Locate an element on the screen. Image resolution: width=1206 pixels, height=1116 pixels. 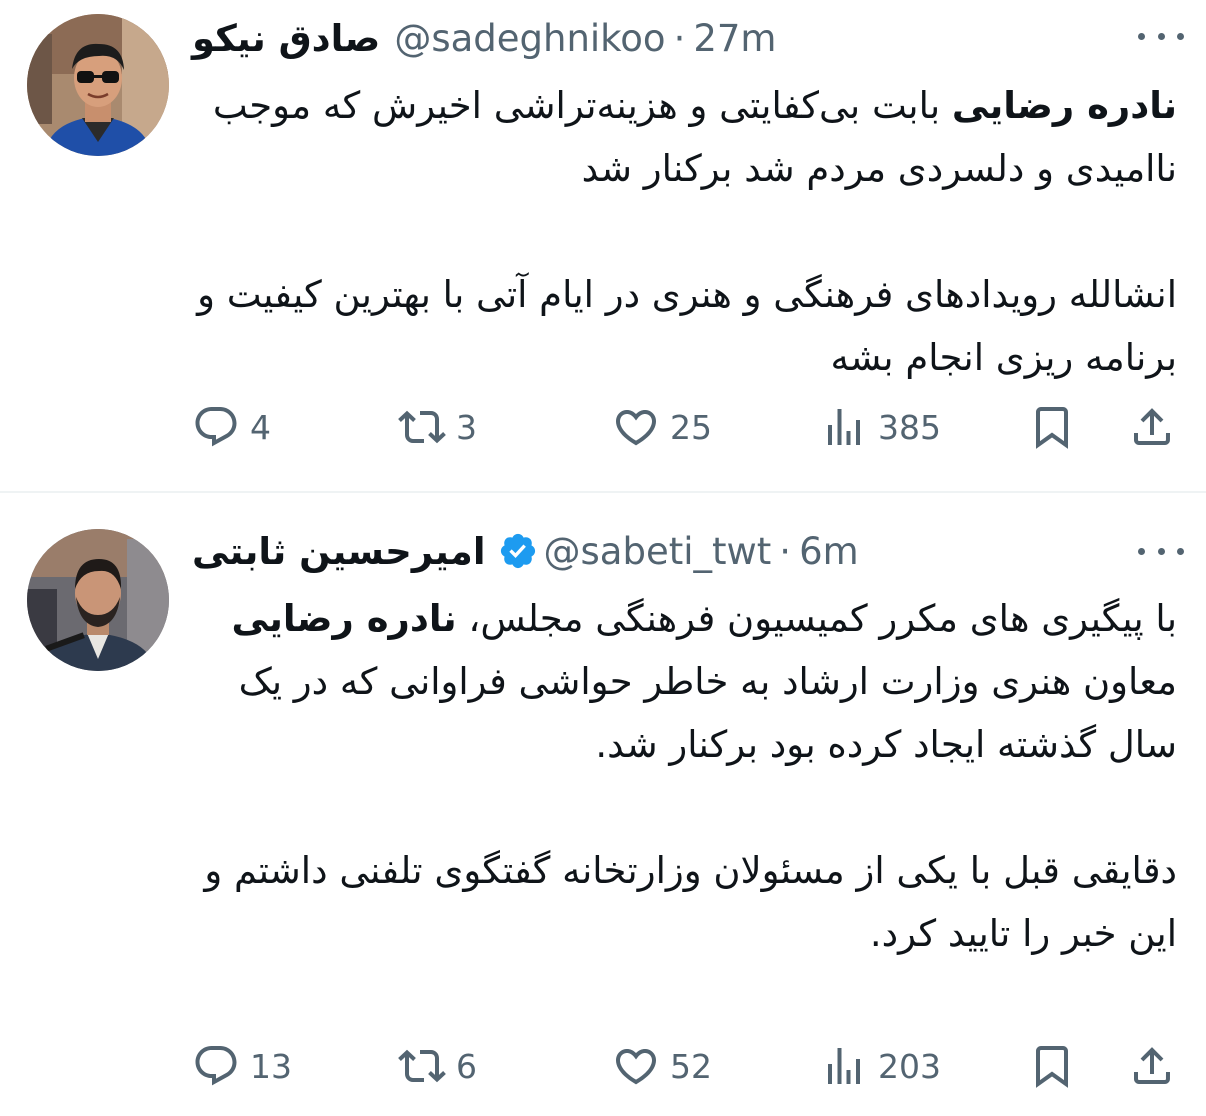
timestamp: 27m is located at coordinates (734, 38).